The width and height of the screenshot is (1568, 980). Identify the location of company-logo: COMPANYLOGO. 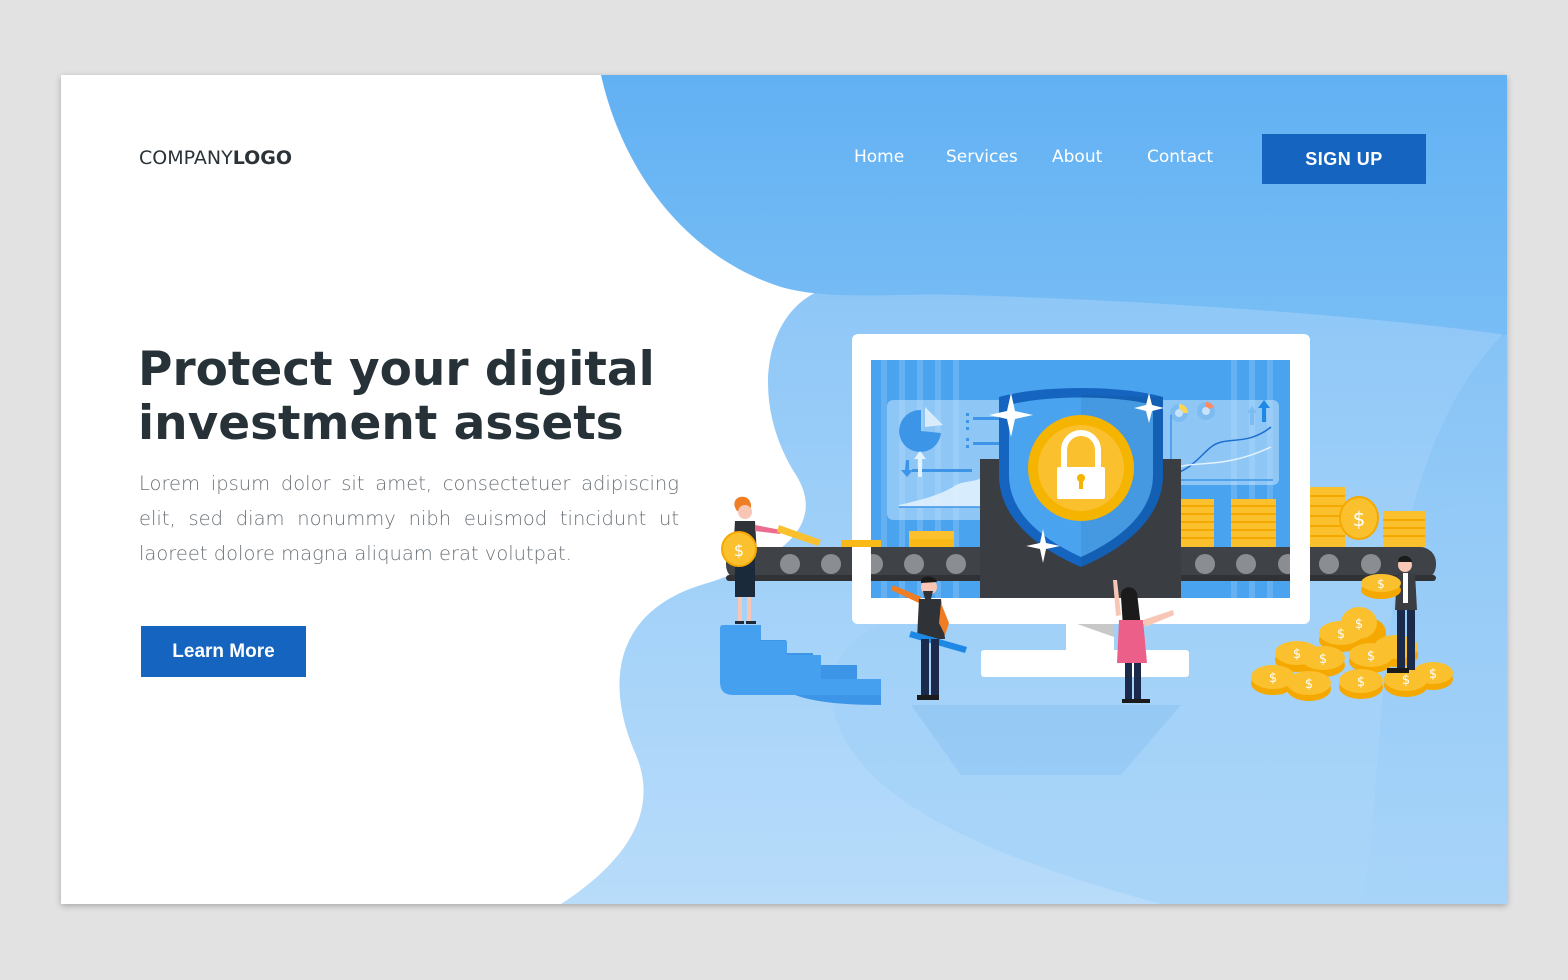
(215, 158).